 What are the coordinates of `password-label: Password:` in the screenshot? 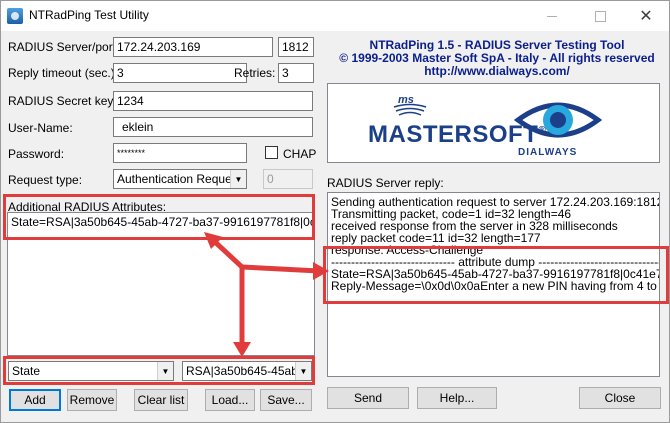 It's located at (36, 154).